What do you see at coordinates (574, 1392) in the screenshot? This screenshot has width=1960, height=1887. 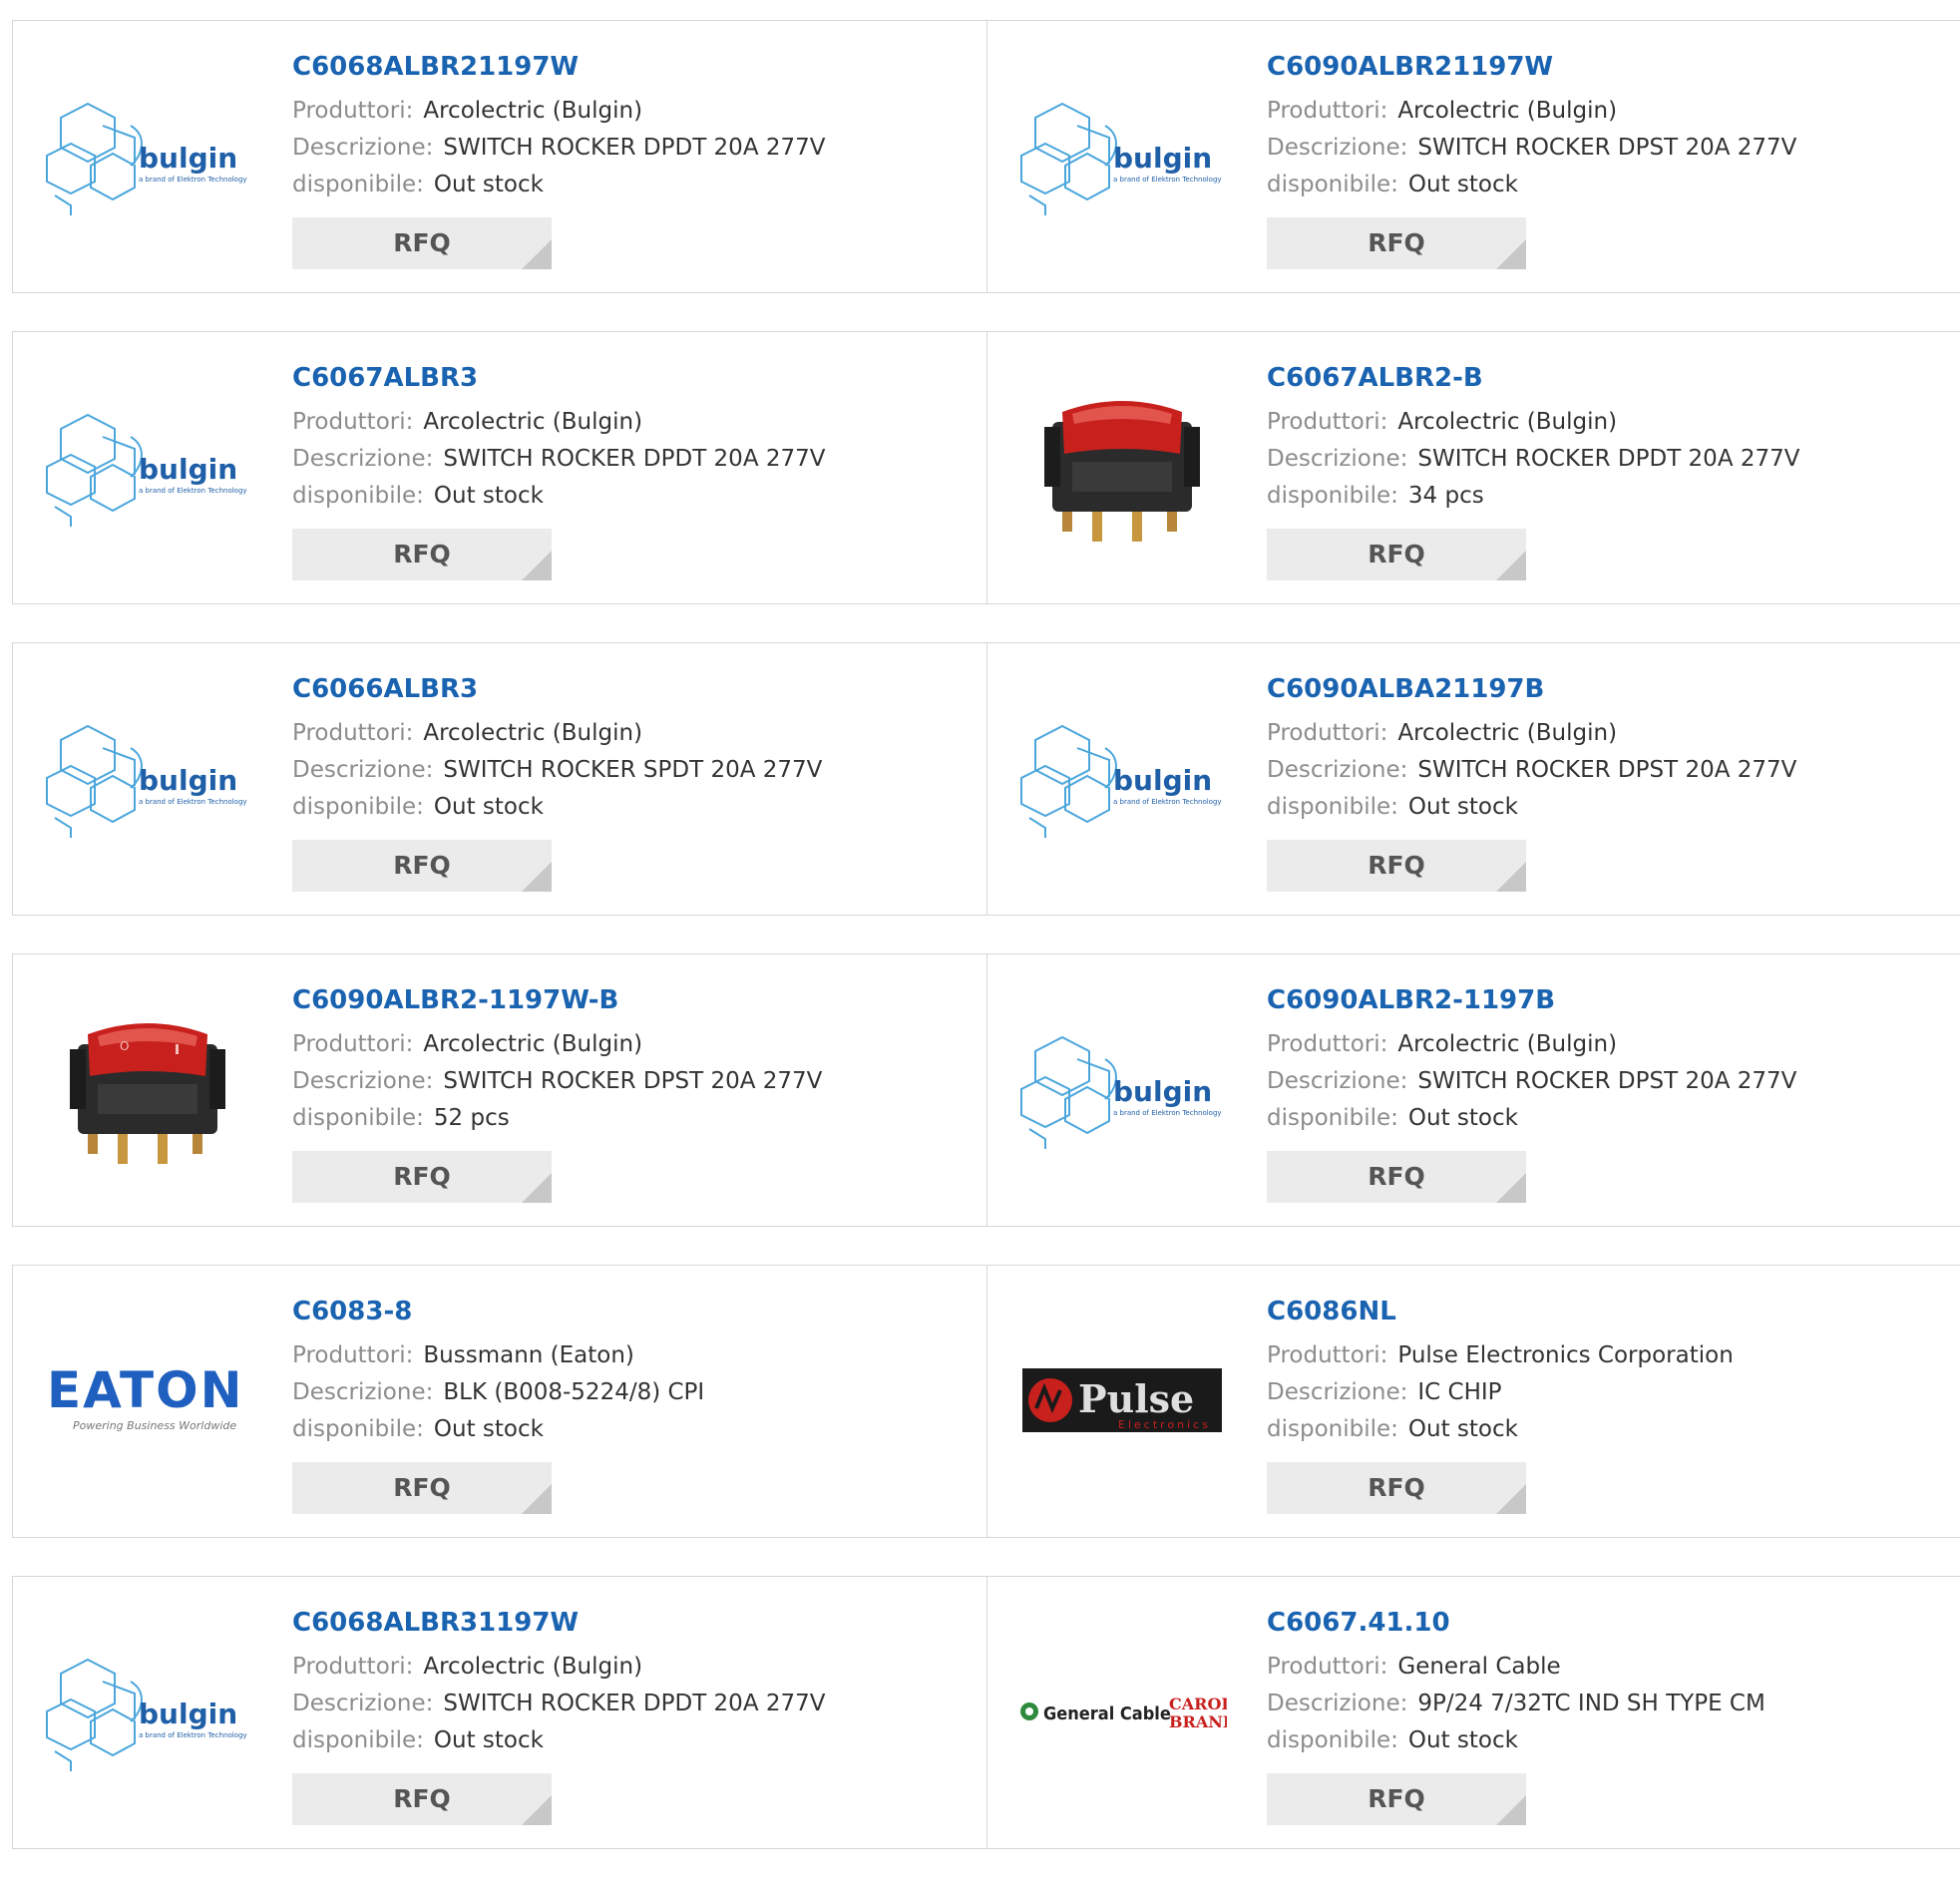 I see `description-value: BLK (B008-5224/8) CPI` at bounding box center [574, 1392].